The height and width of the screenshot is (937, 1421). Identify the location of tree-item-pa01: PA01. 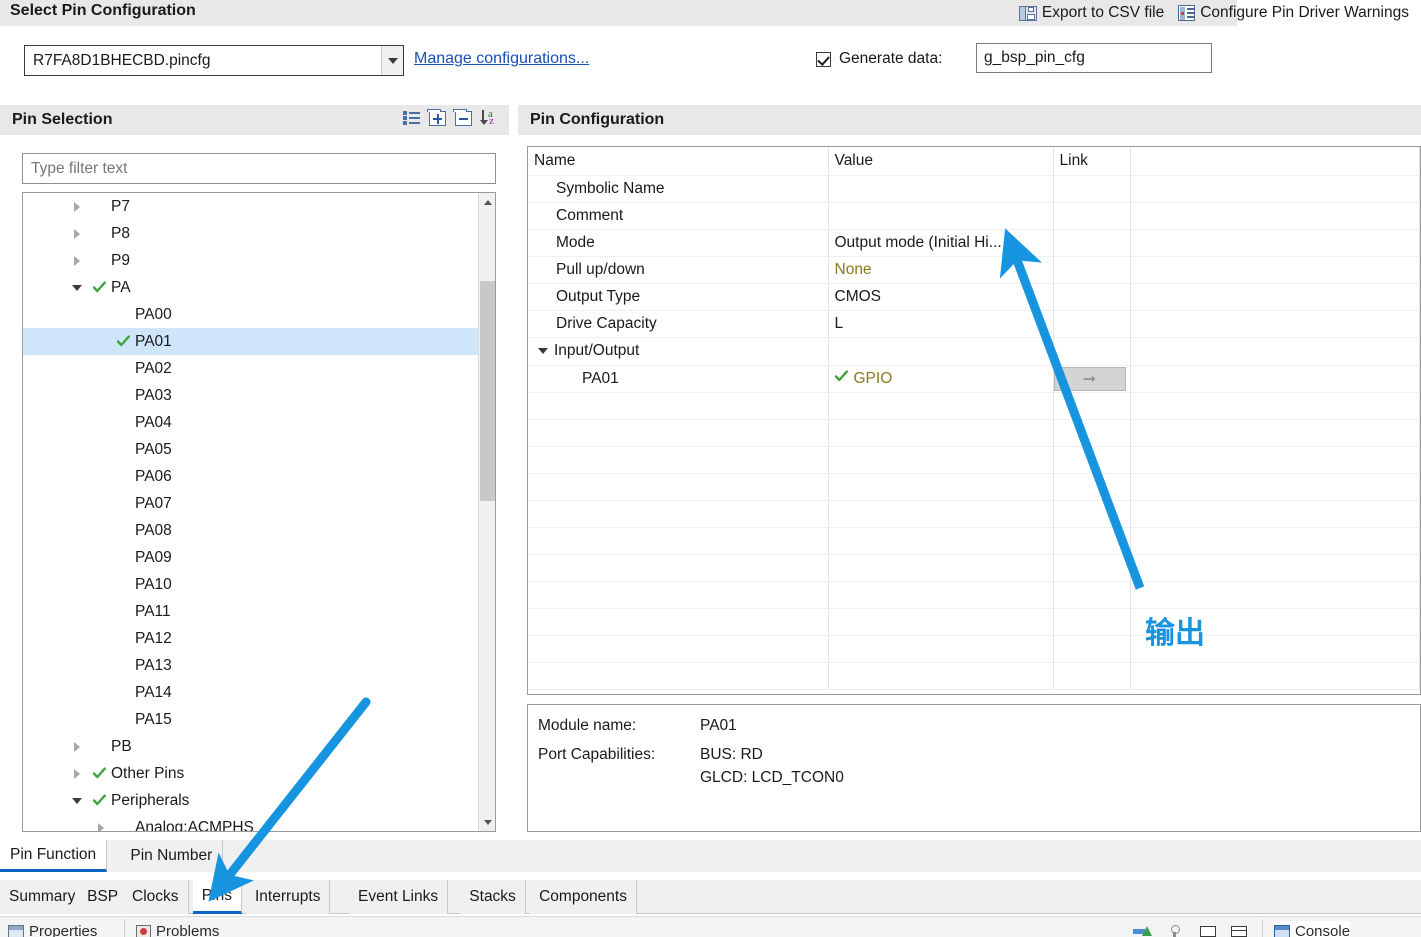
(250, 341).